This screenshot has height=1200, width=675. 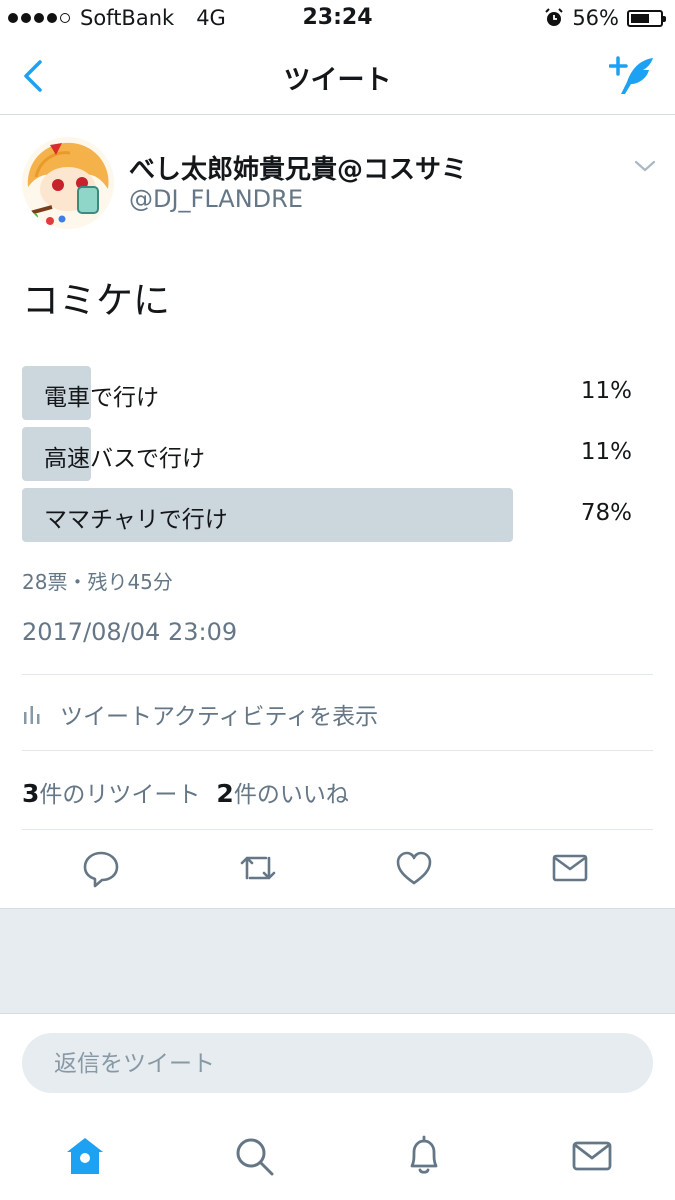 I want to click on tweet-activity-link: ツイートアクティビティを表示, so click(x=200, y=714).